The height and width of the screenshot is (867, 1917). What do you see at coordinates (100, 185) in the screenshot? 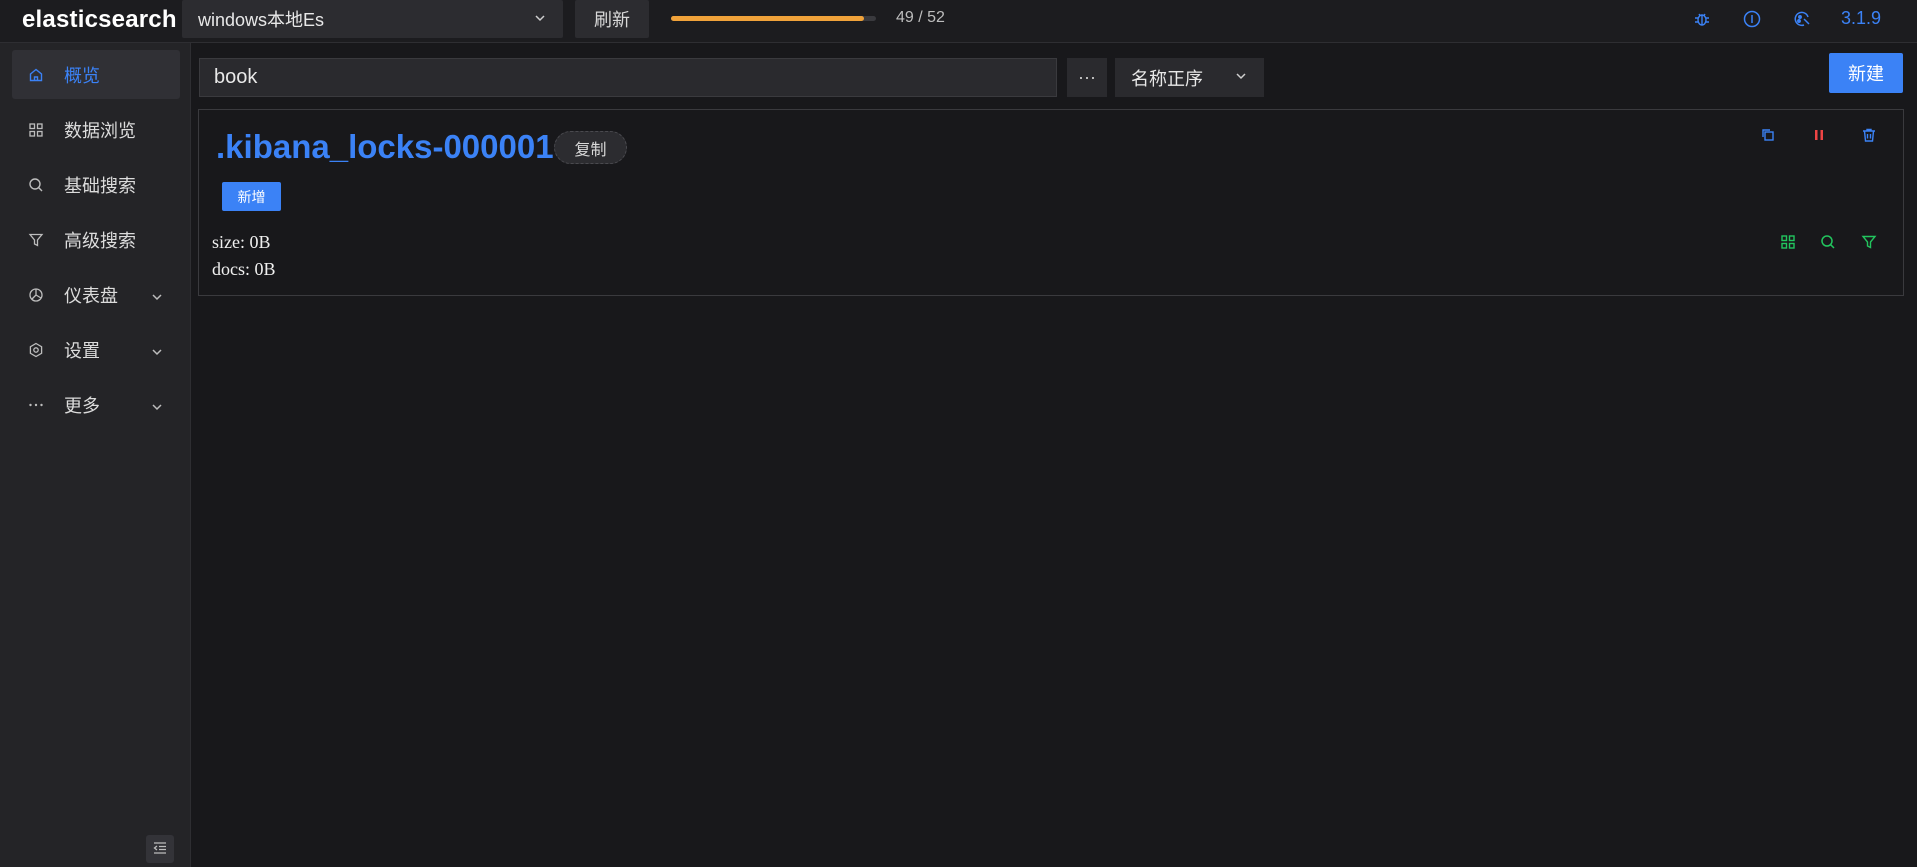
I see `sidebar-item-label: 基础搜索` at bounding box center [100, 185].